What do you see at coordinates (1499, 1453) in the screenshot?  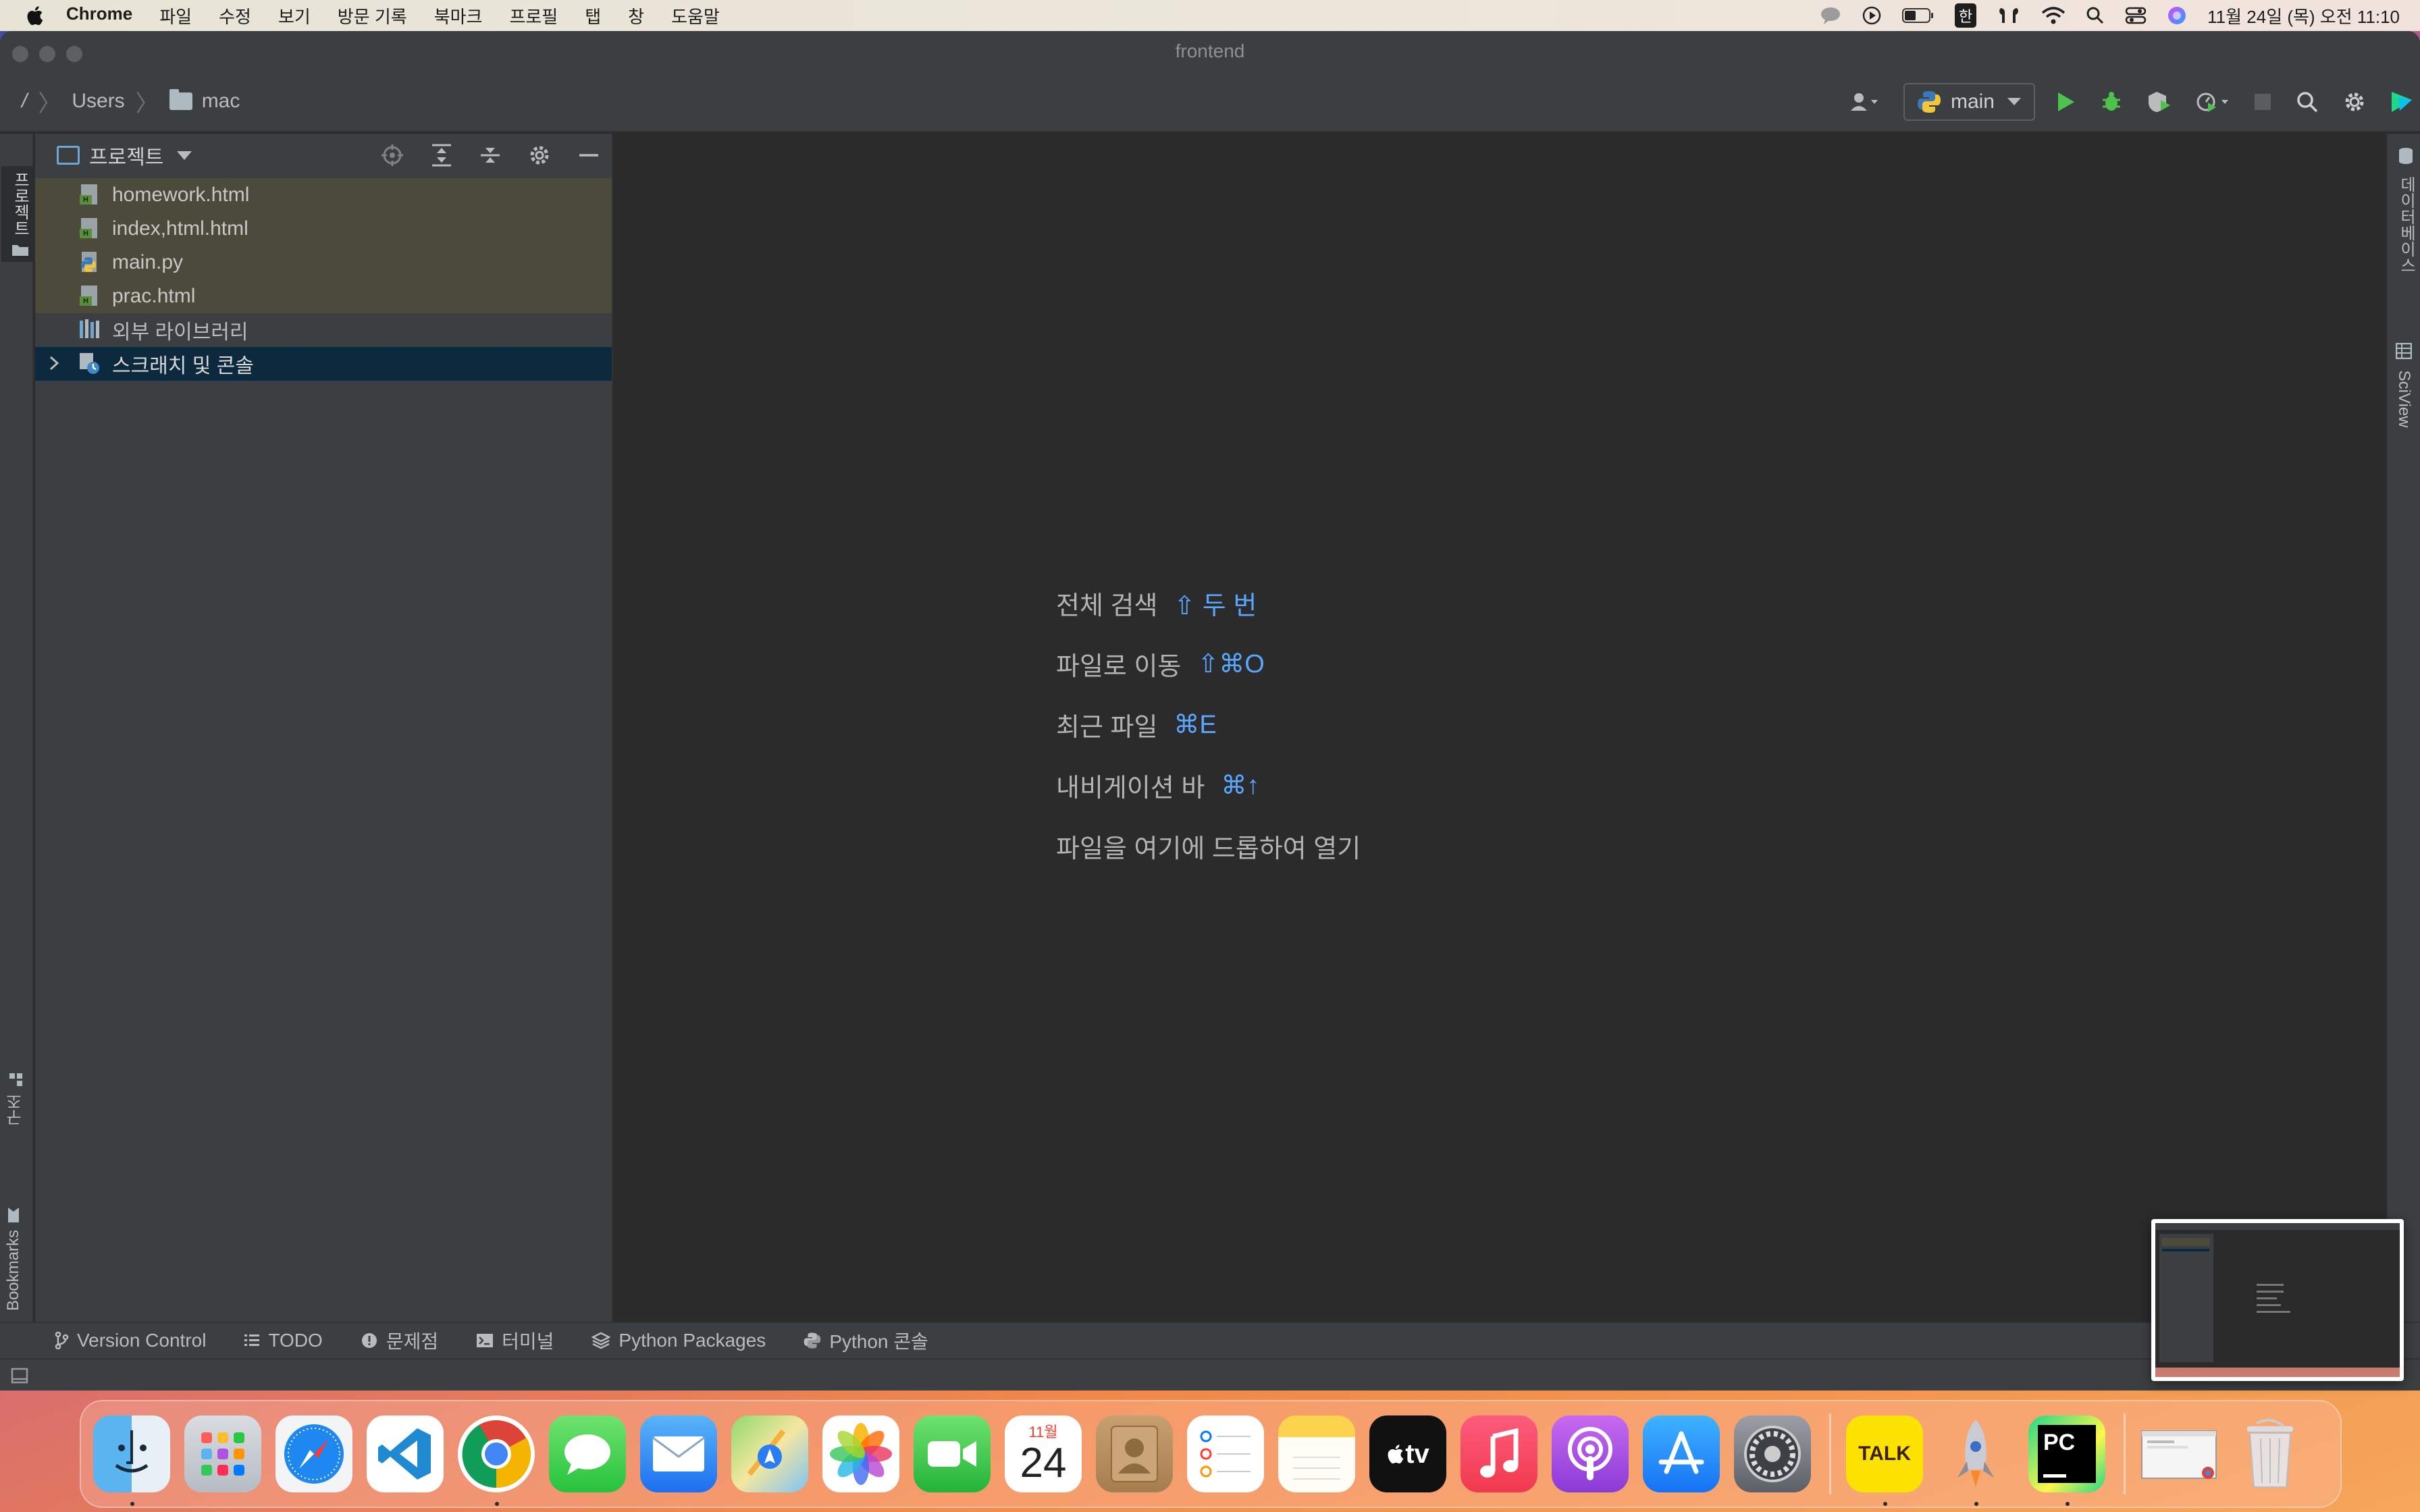 I see `music-app-icon` at bounding box center [1499, 1453].